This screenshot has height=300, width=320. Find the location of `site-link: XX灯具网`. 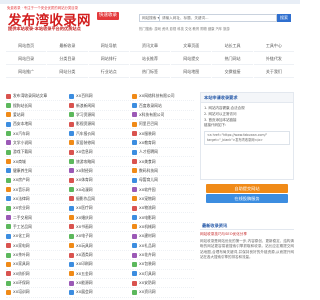

site-link: XX灯具网 is located at coordinates (163, 274).